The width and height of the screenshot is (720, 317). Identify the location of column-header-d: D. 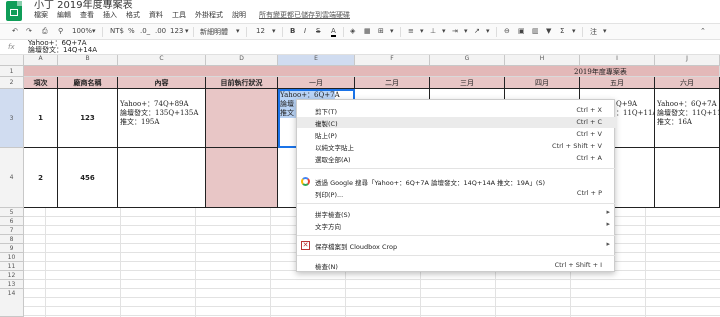
(242, 60).